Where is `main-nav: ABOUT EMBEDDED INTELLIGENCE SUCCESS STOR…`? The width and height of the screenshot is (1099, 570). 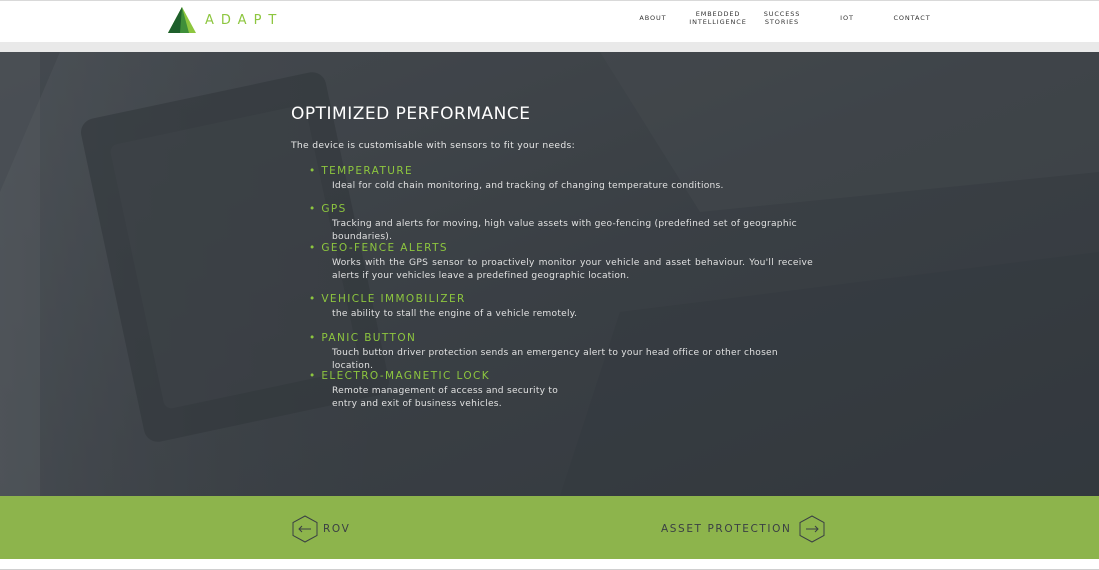
main-nav: ABOUT EMBEDDED INTELLIGENCE SUCCESS STOR… is located at coordinates (549, 22).